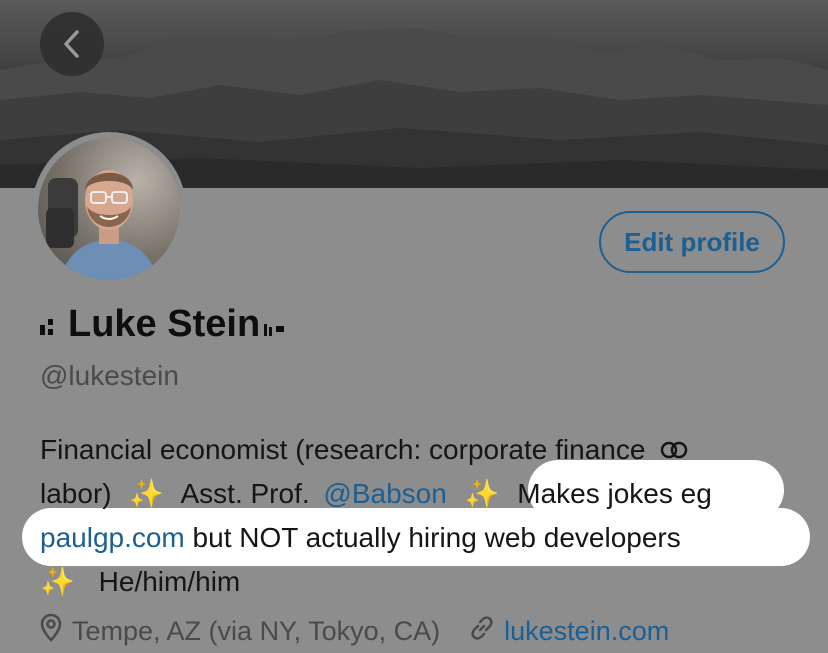 This screenshot has width=828, height=653. Describe the element at coordinates (245, 493) in the screenshot. I see `bio-text: Asst. Prof.` at that location.